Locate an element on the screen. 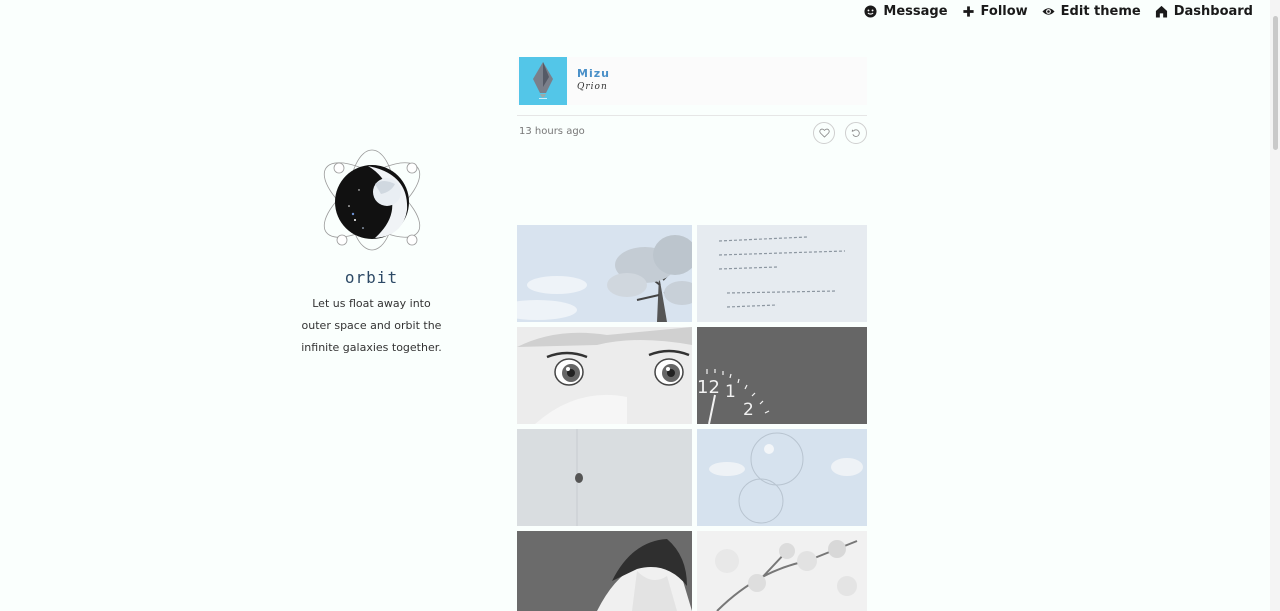  divider is located at coordinates (692, 115).